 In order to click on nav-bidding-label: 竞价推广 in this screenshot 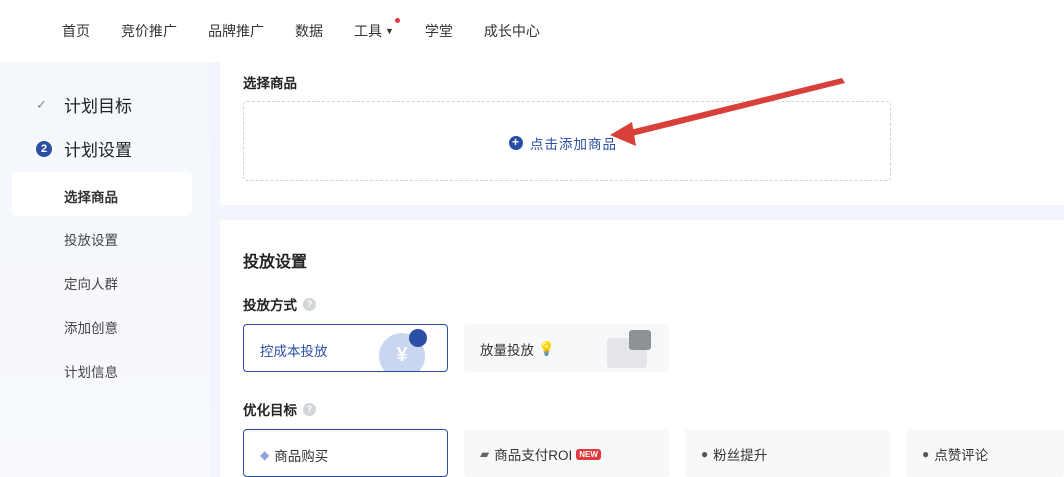, I will do `click(149, 31)`.